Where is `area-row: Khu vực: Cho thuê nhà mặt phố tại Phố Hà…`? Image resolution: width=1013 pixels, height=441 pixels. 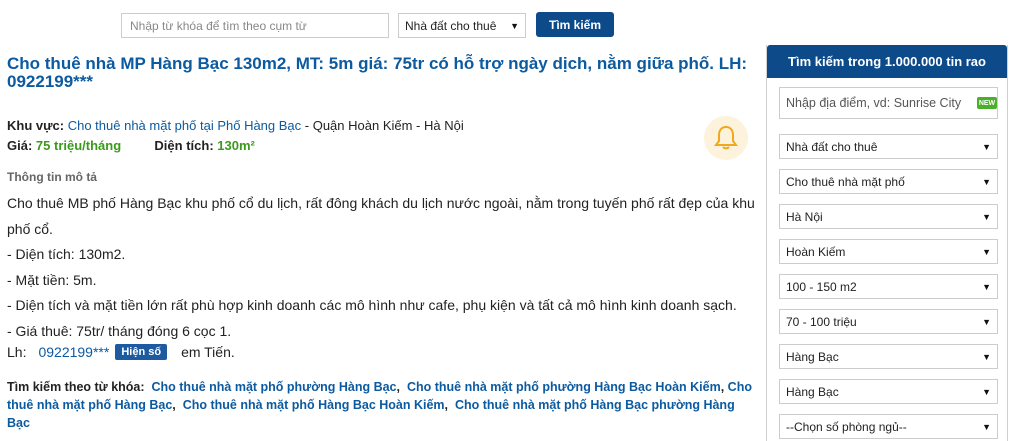 area-row: Khu vực: Cho thuê nhà mặt phố tại Phố Hà… is located at coordinates (235, 125).